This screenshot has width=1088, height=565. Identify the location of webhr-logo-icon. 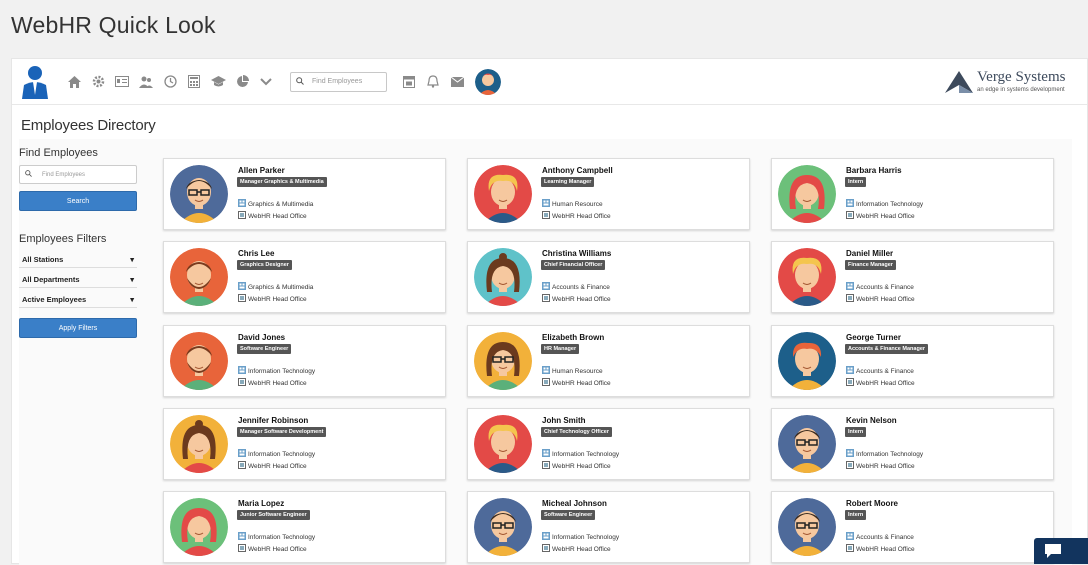
(35, 82).